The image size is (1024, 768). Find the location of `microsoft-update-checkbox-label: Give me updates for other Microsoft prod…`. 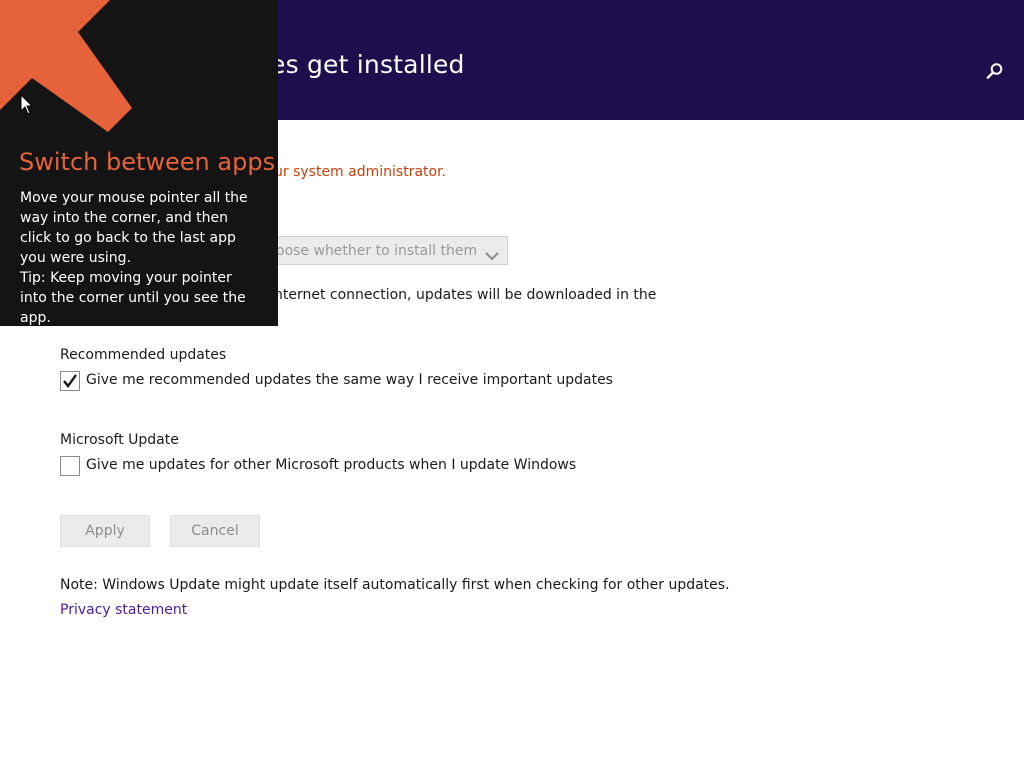

microsoft-update-checkbox-label: Give me updates for other Microsoft prod… is located at coordinates (331, 465).